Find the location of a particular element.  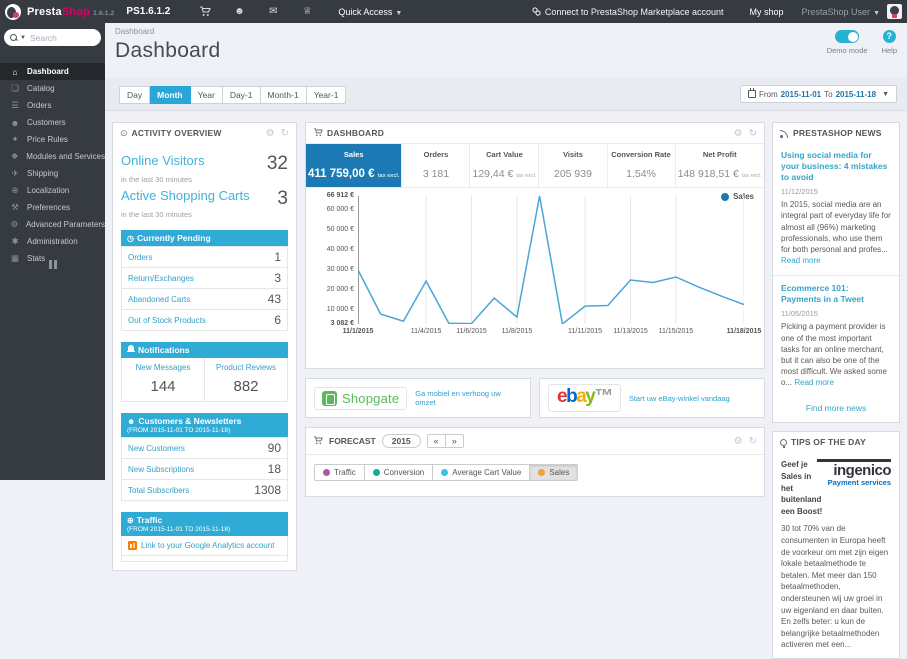

new-customers-link: New Customers is located at coordinates (156, 448).